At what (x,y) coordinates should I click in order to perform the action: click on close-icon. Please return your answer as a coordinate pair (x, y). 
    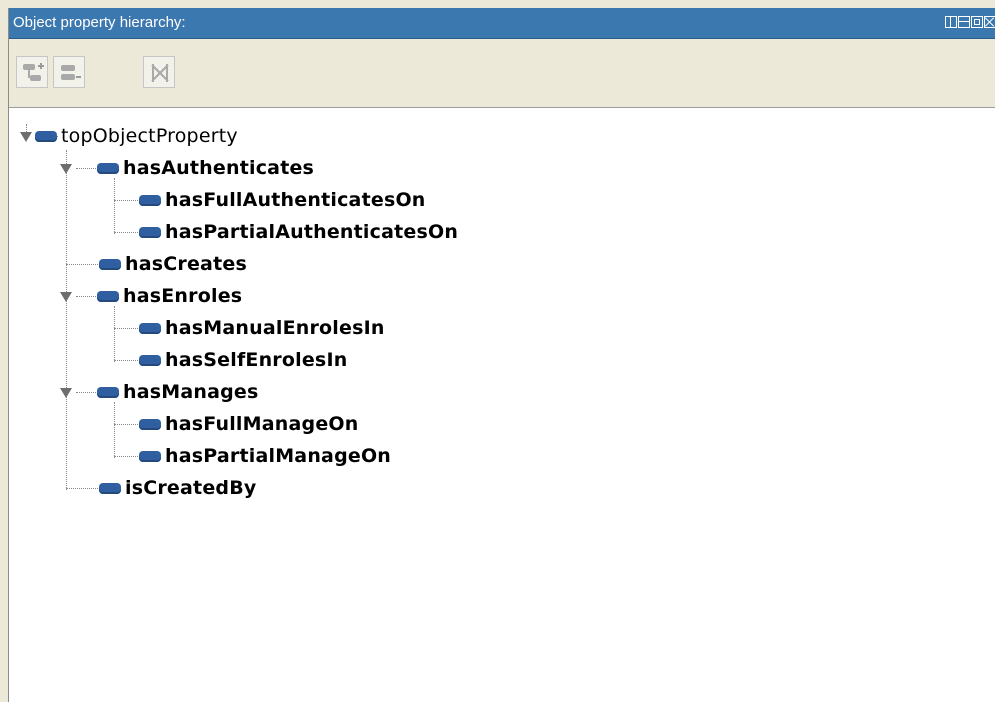
    Looking at the image, I should click on (989, 22).